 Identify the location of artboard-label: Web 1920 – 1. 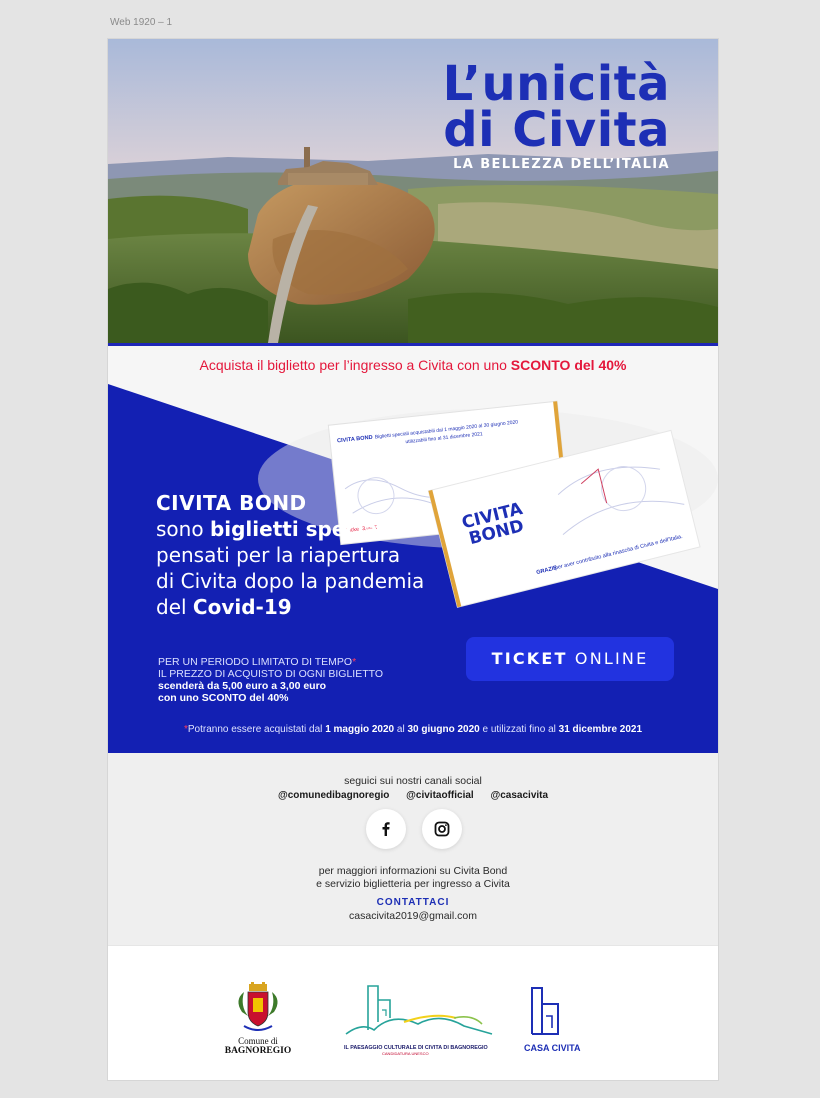
(141, 22).